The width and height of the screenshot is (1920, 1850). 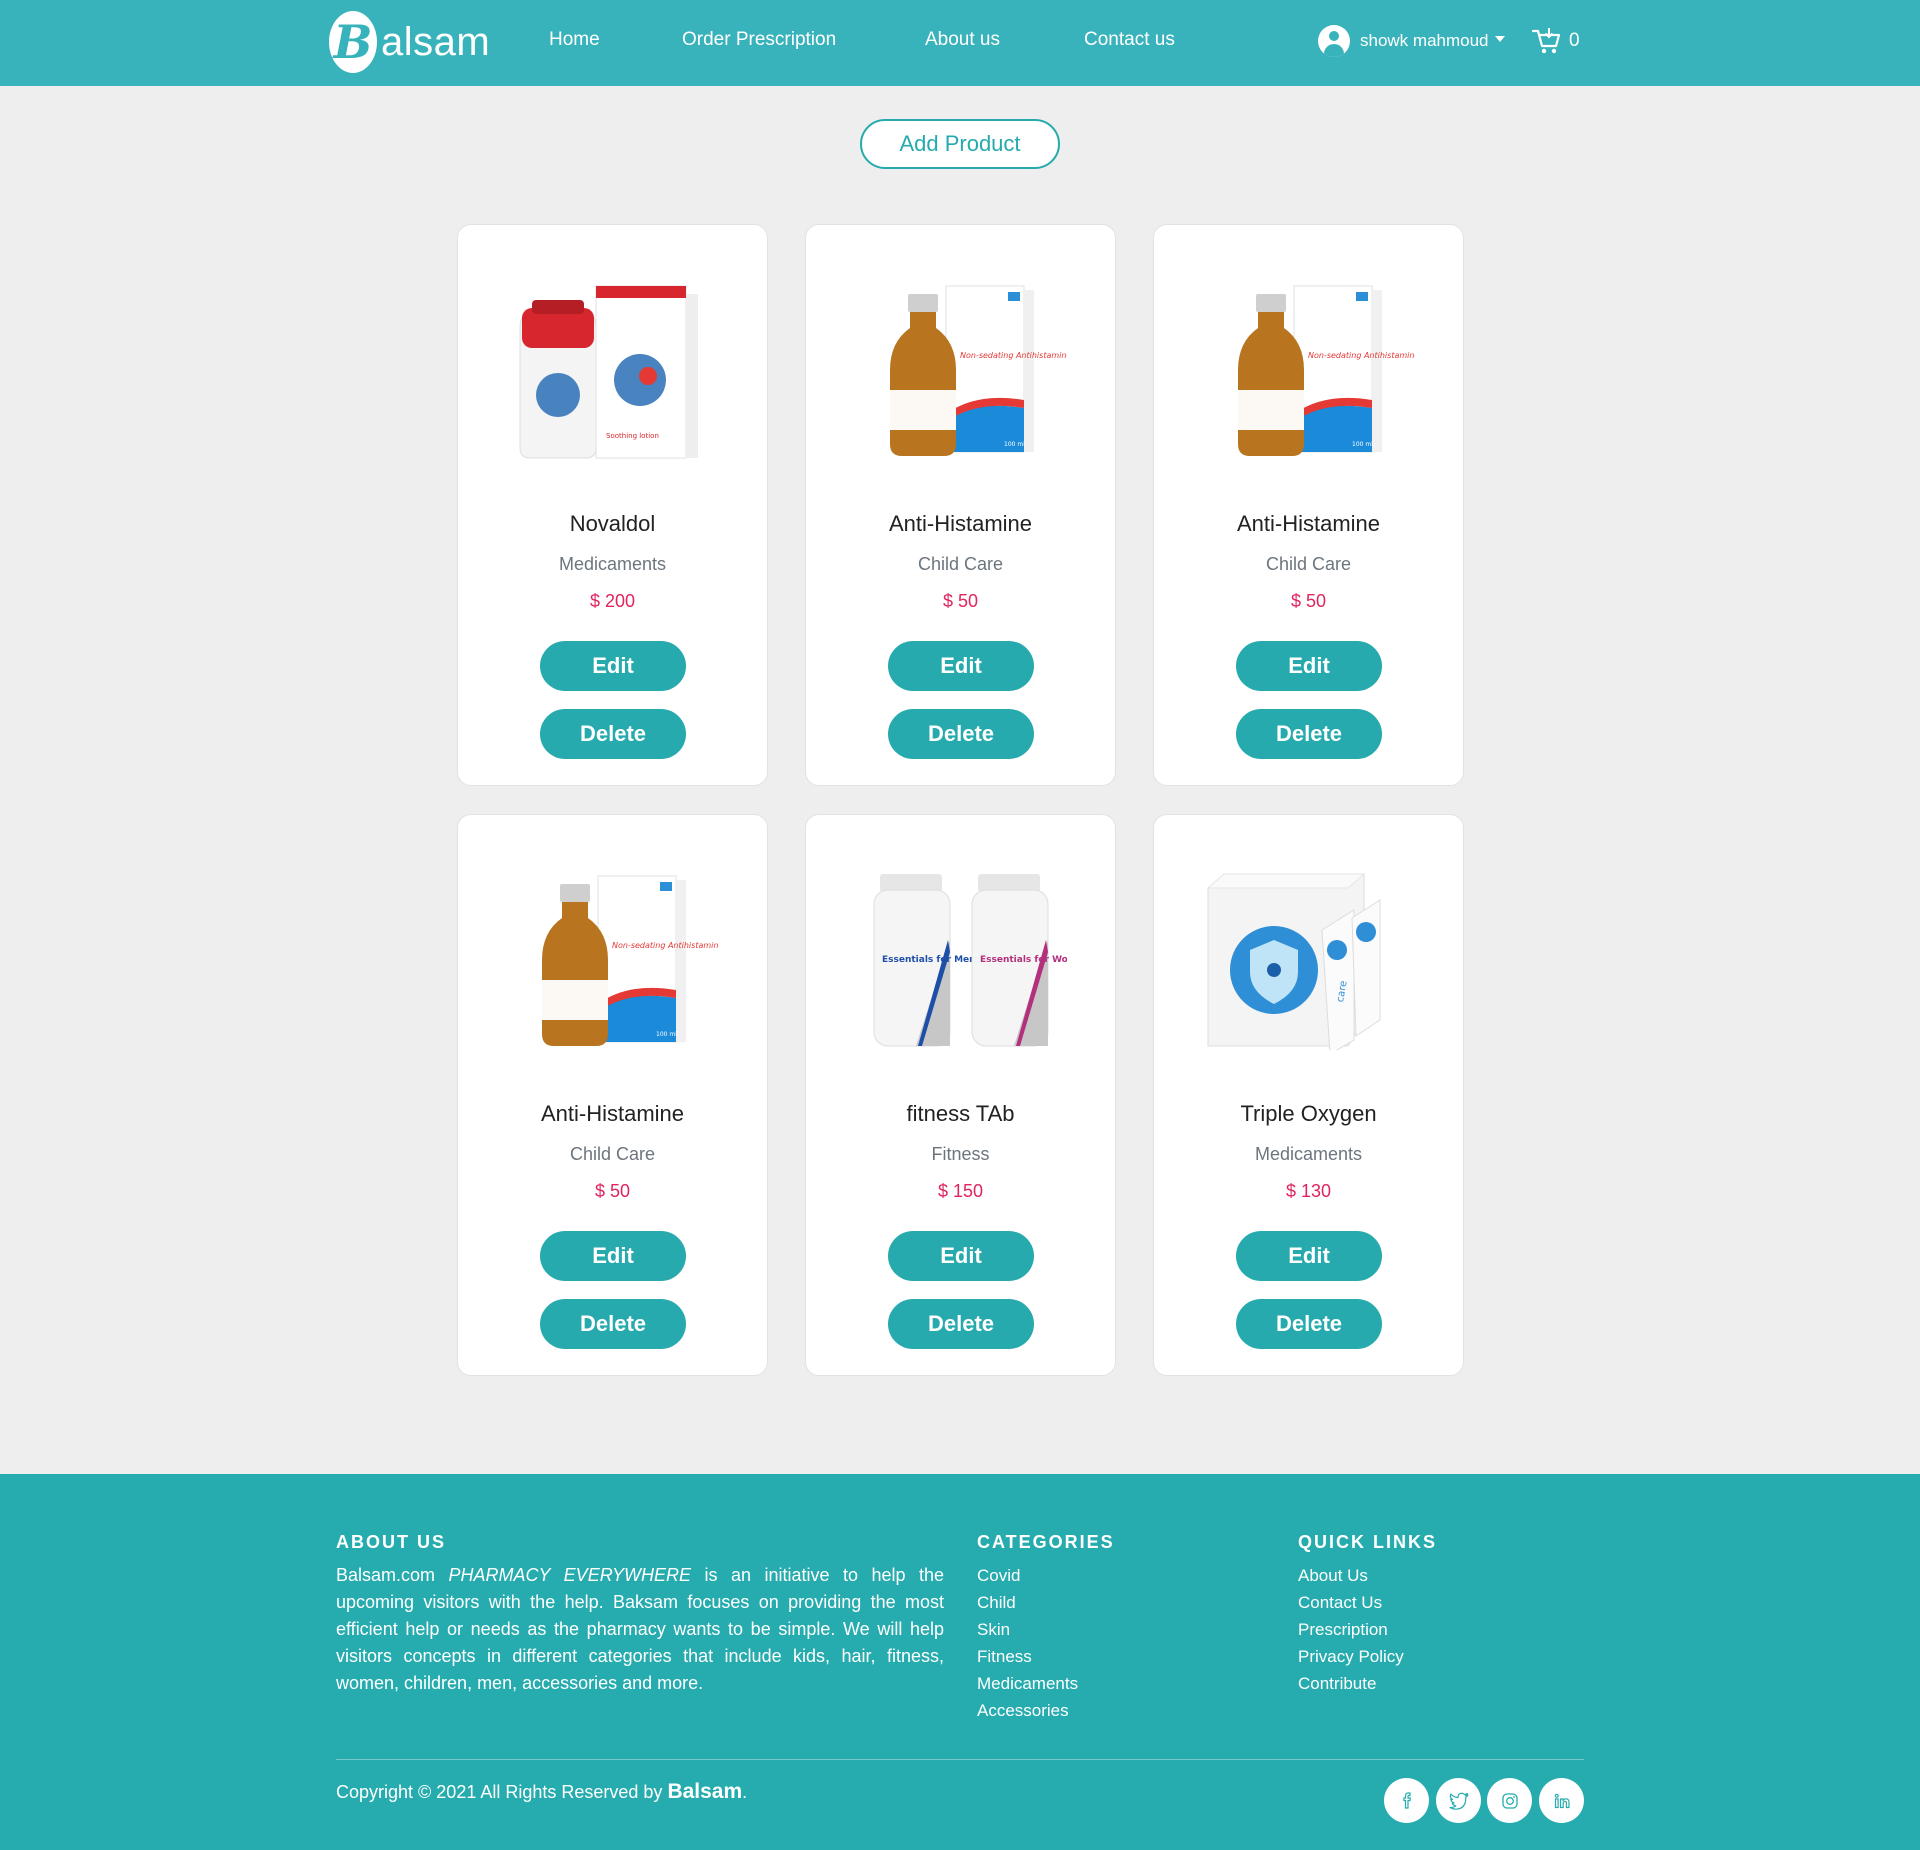 I want to click on copyright-label: Copyright © 2021 All Rights Reserved by, so click(x=499, y=1792).